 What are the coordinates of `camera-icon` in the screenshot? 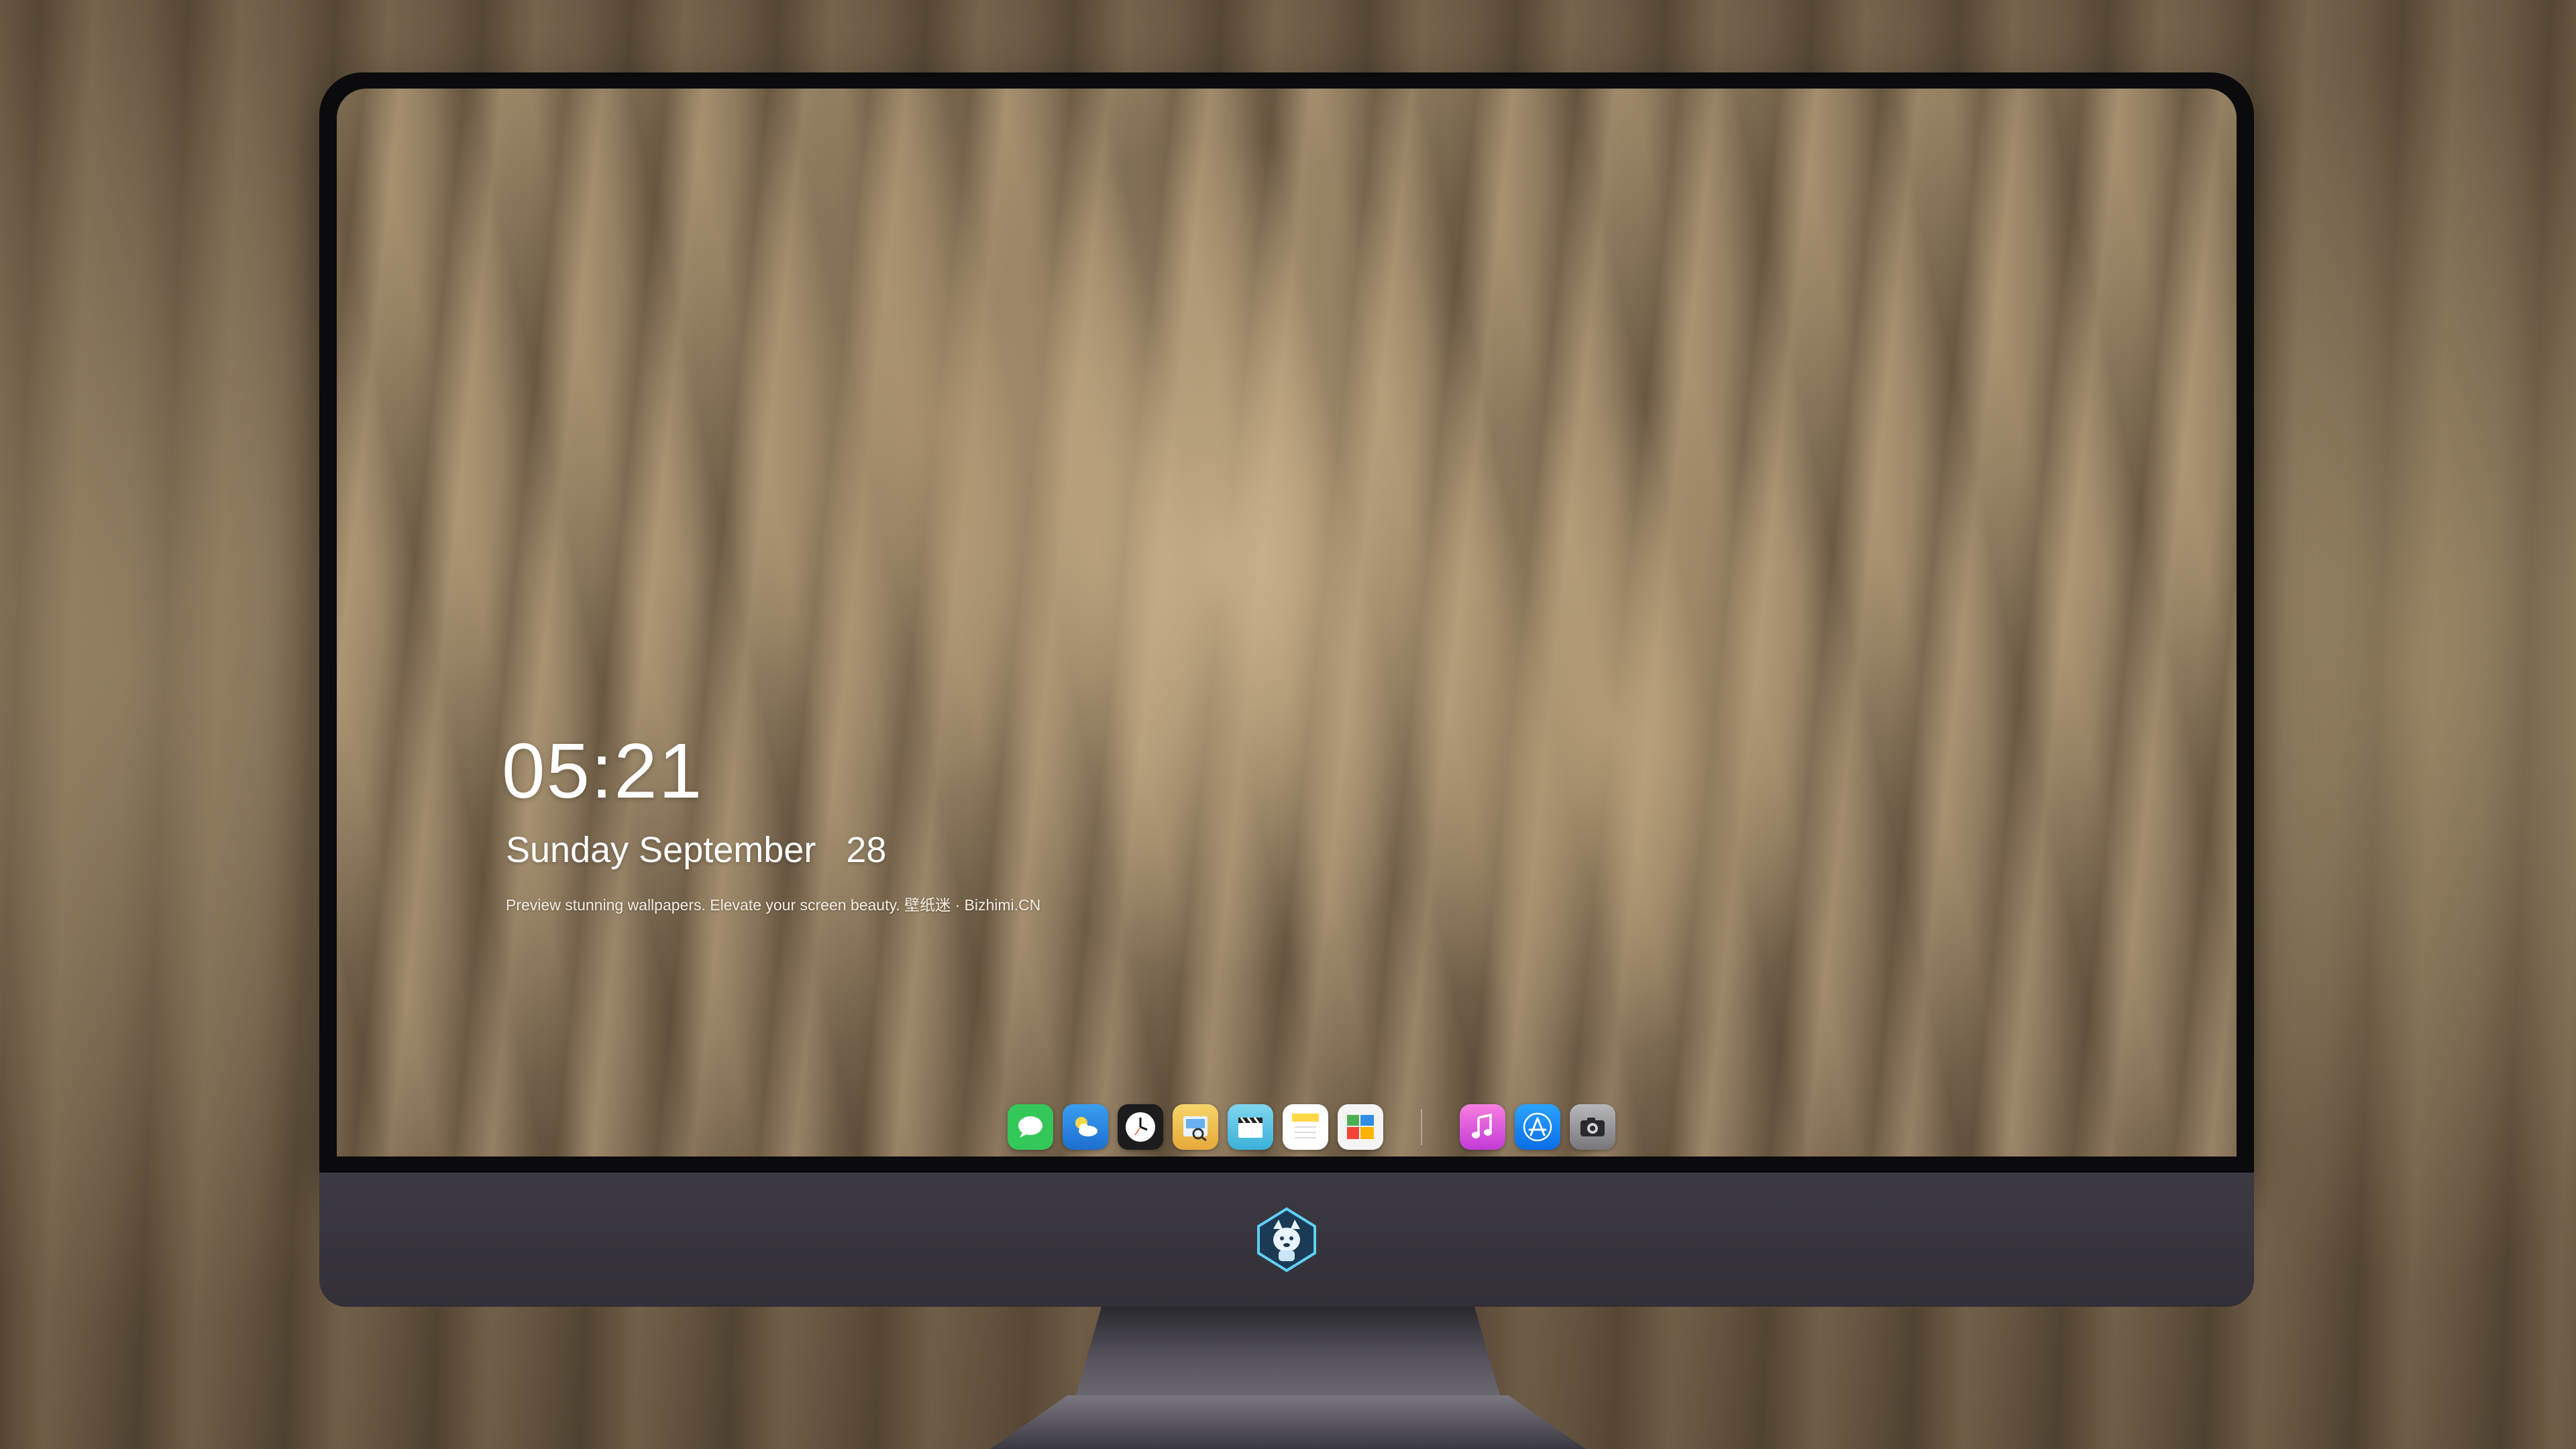 It's located at (1592, 1127).